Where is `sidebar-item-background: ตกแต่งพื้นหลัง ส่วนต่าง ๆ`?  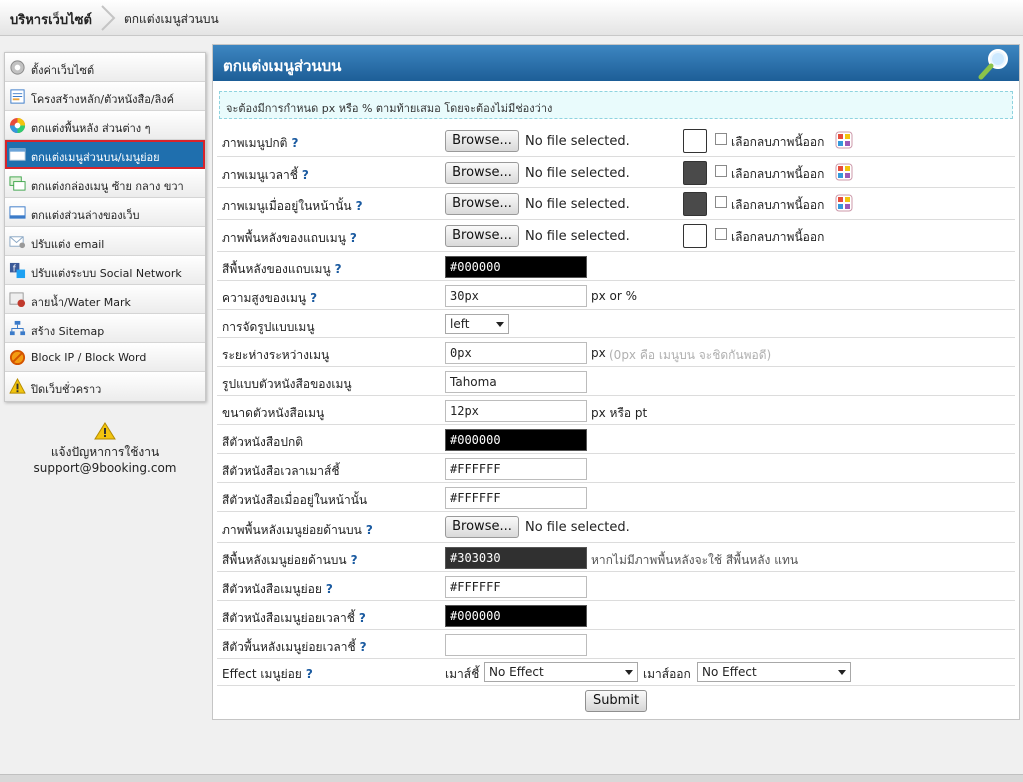
sidebar-item-background: ตกแต่งพื้นหลัง ส่วนต่าง ๆ is located at coordinates (105, 125).